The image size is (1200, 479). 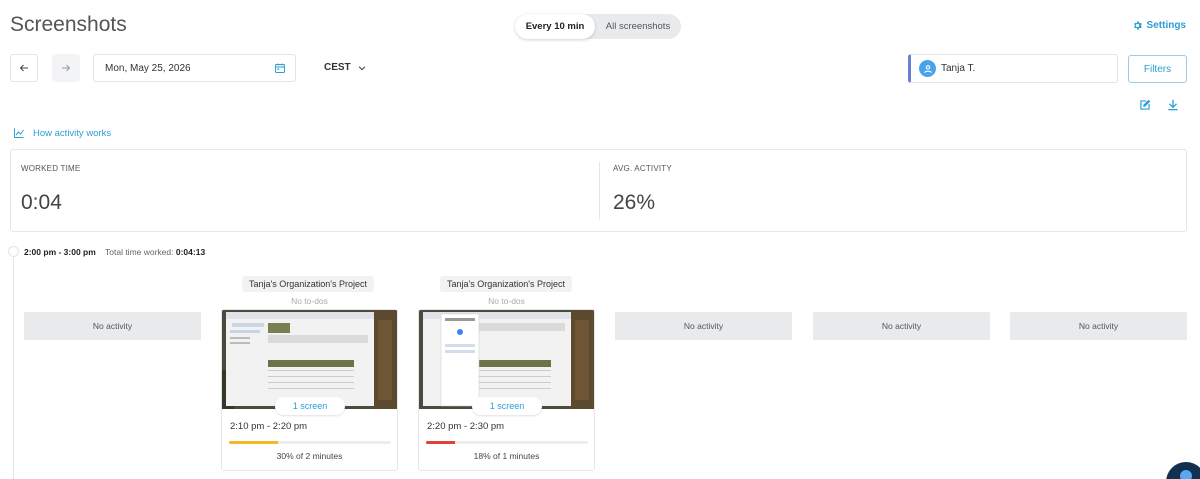 I want to click on settings-label: Settings, so click(x=1166, y=25).